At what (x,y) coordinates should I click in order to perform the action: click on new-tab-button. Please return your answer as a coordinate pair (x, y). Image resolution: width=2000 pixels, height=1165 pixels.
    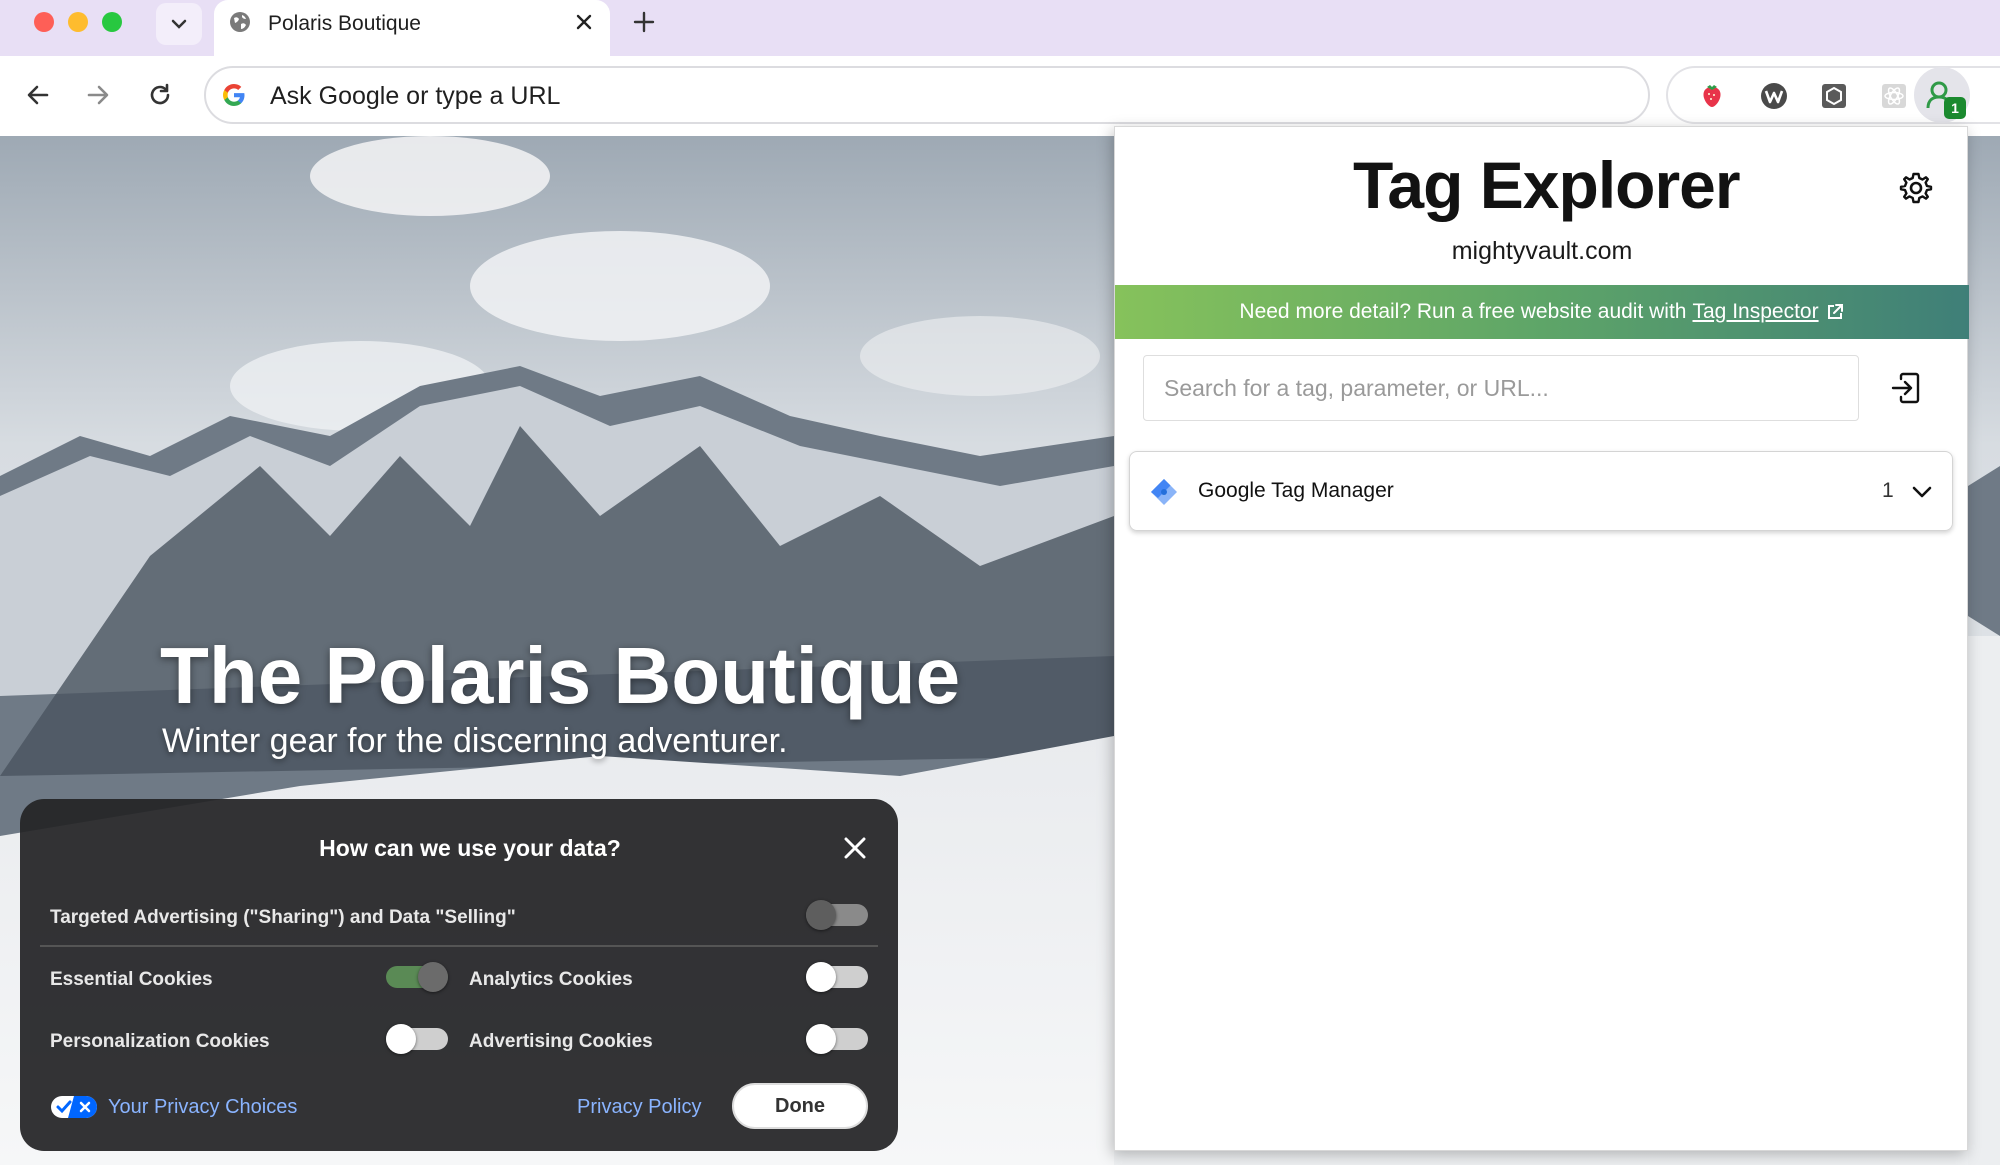
    Looking at the image, I should click on (644, 22).